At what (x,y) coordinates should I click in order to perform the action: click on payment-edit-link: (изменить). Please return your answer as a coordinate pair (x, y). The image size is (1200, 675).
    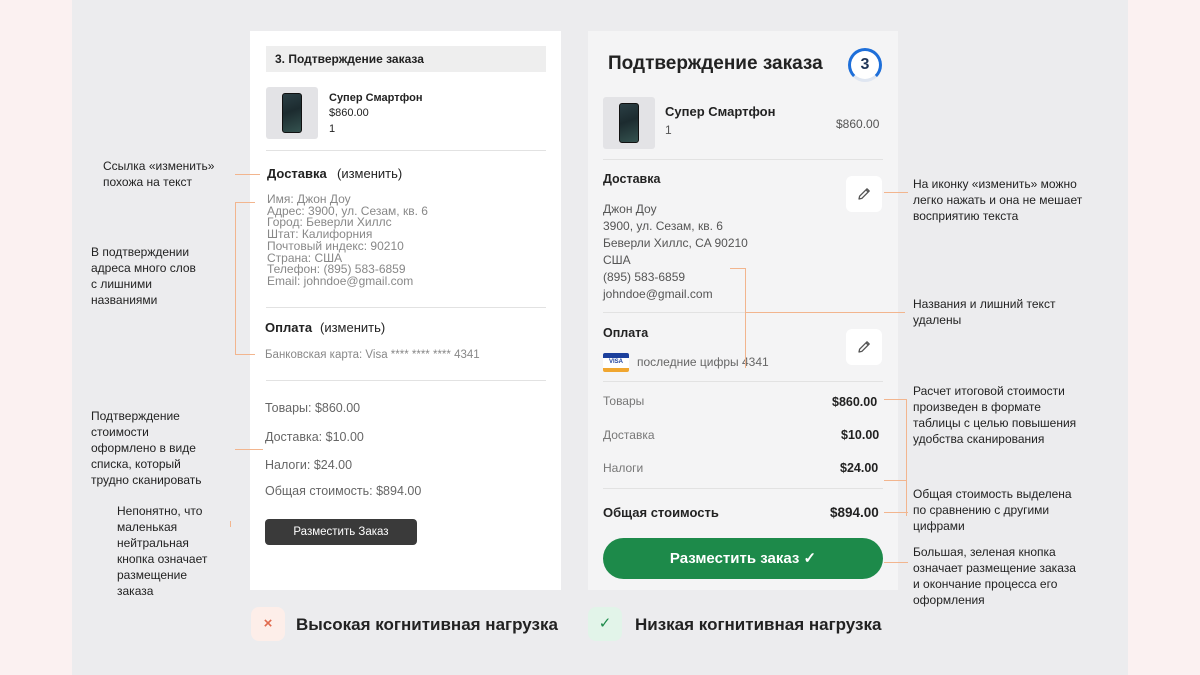
    Looking at the image, I should click on (352, 327).